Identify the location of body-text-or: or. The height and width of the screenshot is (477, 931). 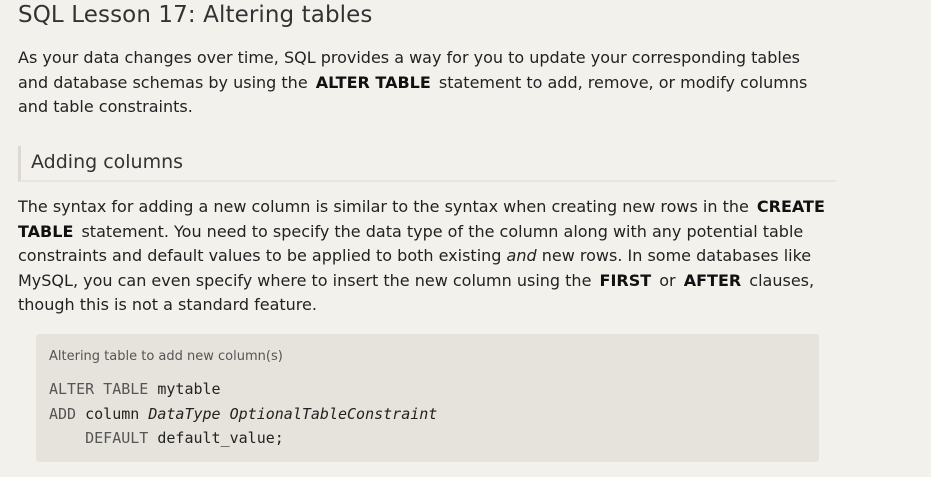
(667, 280).